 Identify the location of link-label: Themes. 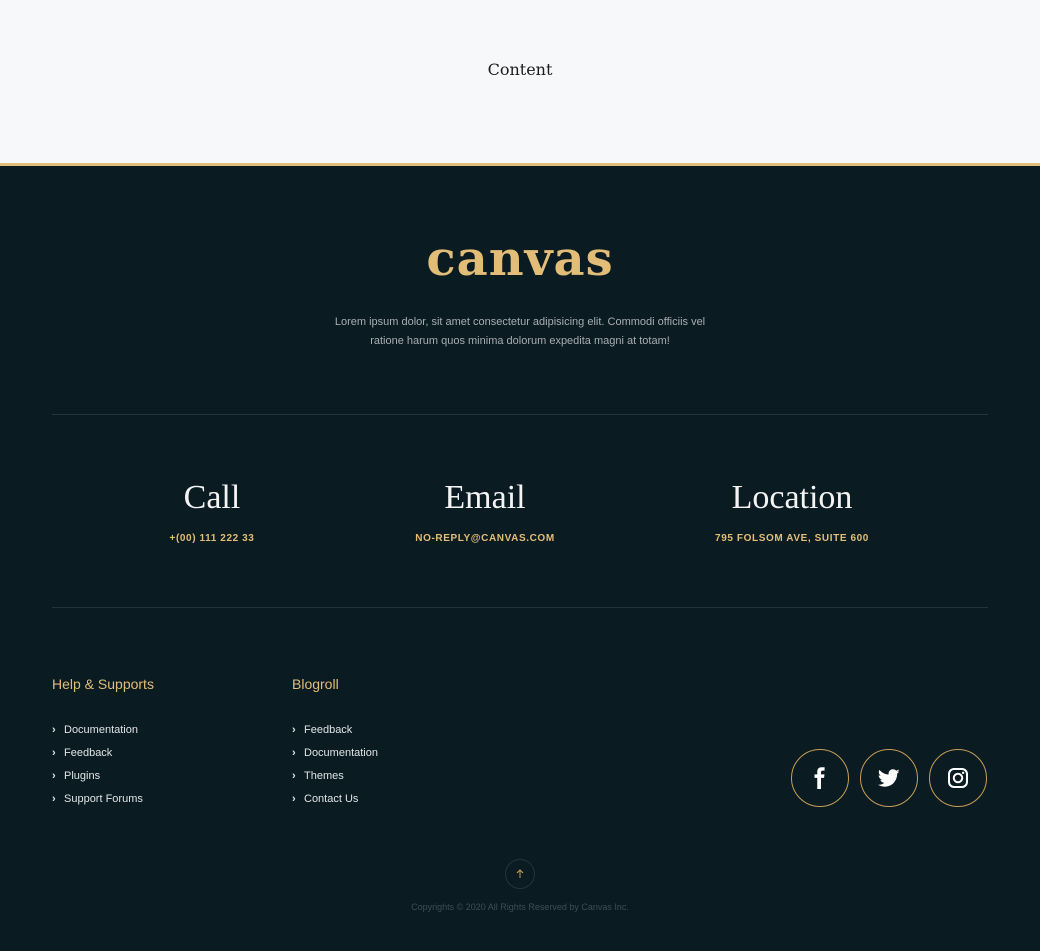
(324, 775).